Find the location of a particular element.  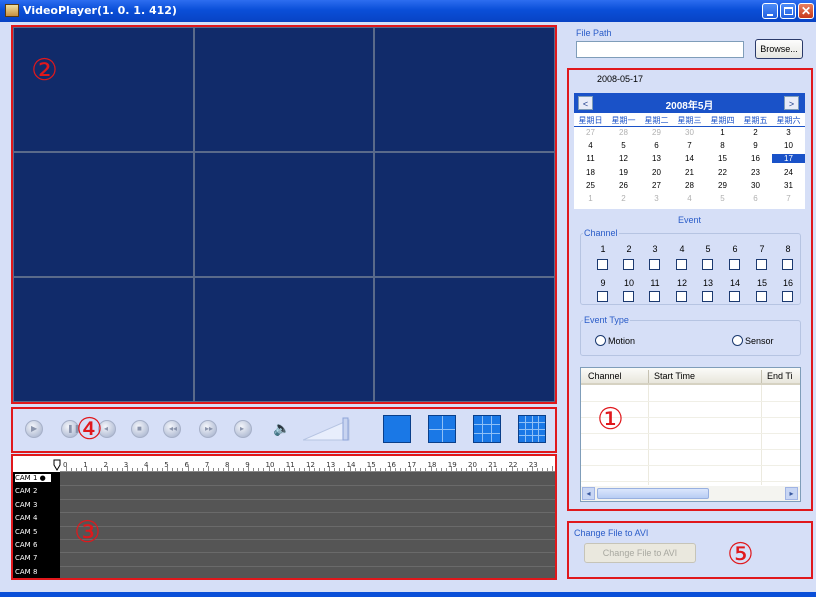

maximize-icon is located at coordinates (788, 11).